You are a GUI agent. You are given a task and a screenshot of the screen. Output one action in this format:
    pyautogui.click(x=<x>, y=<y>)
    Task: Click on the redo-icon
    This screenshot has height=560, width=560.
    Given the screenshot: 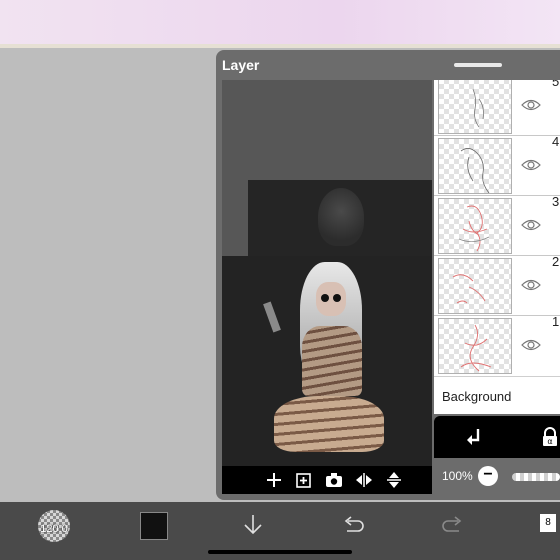 What is the action you would take?
    pyautogui.click(x=453, y=525)
    